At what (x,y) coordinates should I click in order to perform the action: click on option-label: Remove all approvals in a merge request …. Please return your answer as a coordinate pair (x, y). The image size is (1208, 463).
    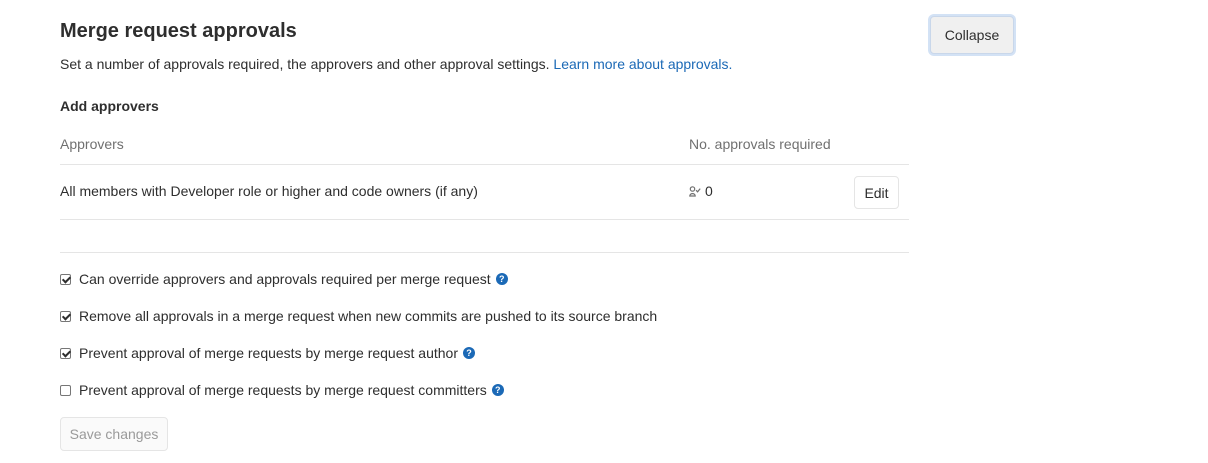
    Looking at the image, I should click on (368, 316).